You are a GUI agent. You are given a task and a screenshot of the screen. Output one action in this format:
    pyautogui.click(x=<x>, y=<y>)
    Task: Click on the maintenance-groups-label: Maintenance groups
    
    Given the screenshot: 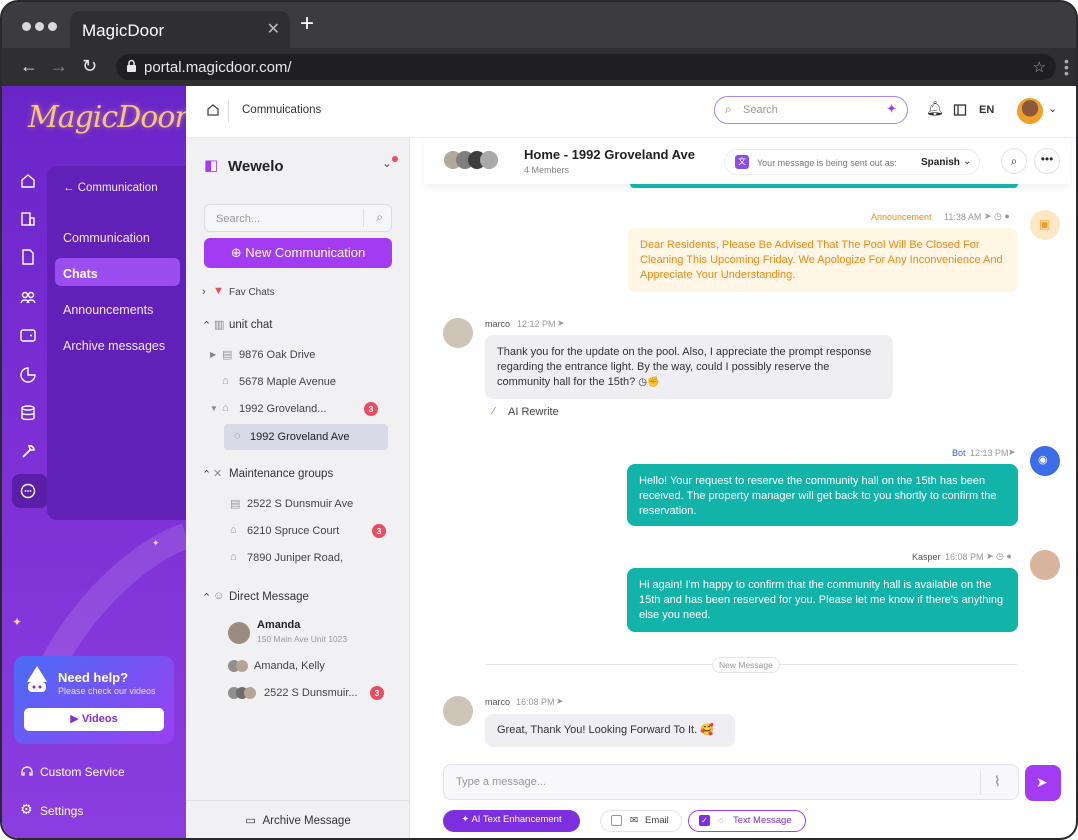 What is the action you would take?
    pyautogui.click(x=281, y=474)
    